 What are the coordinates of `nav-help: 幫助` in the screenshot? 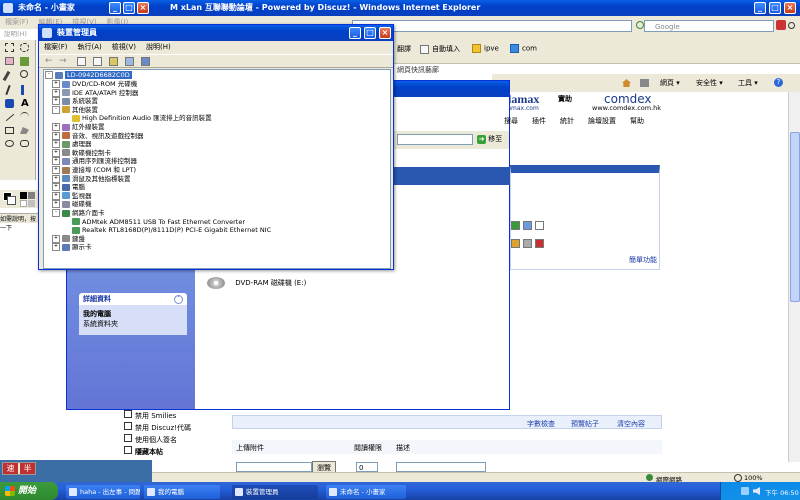 It's located at (637, 121).